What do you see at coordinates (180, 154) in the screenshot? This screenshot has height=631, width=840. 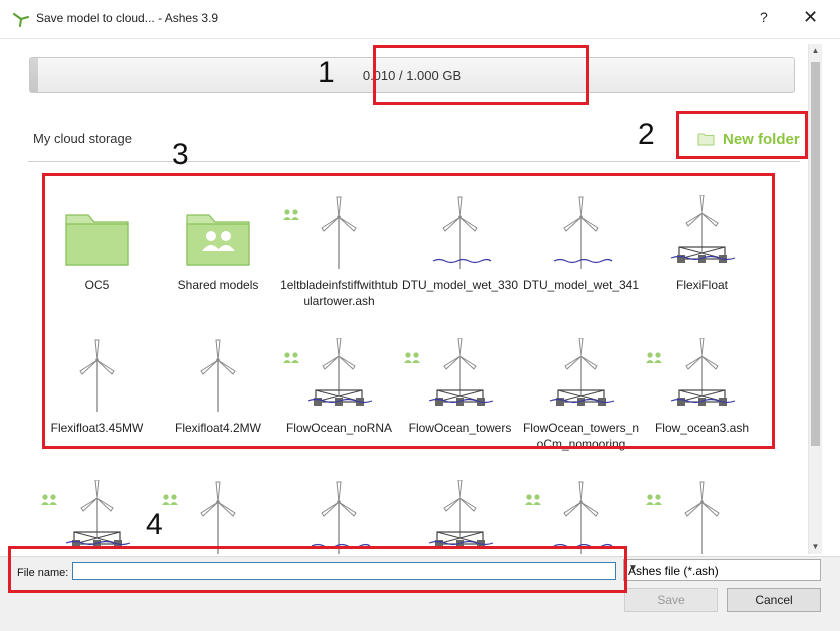 I see `annotation-number-3: 3` at bounding box center [180, 154].